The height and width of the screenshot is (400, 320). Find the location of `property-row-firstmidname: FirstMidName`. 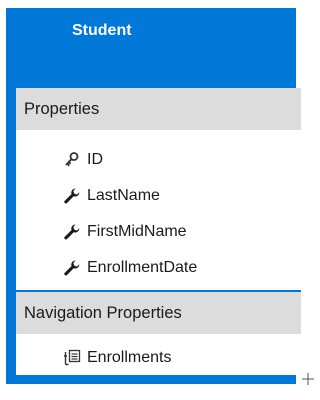

property-row-firstmidname: FirstMidName is located at coordinates (158, 232).